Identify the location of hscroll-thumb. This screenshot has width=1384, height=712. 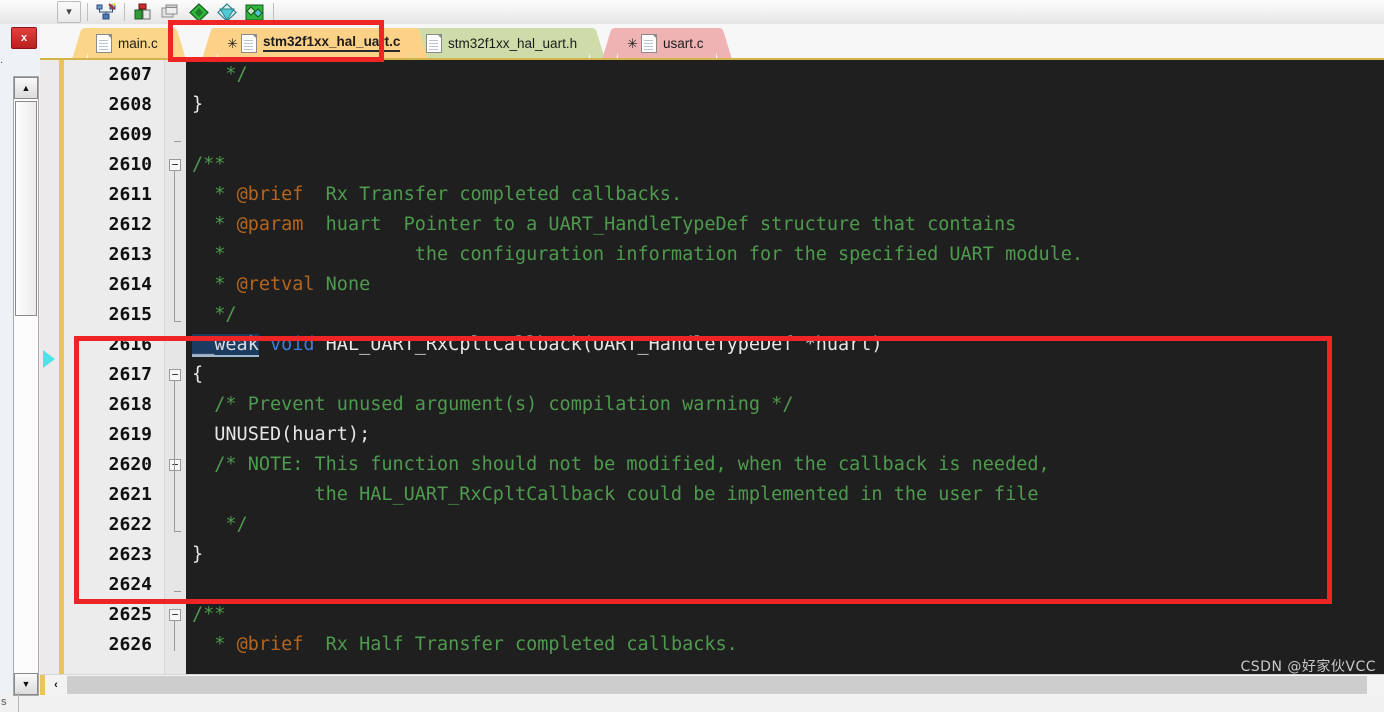
(717, 685).